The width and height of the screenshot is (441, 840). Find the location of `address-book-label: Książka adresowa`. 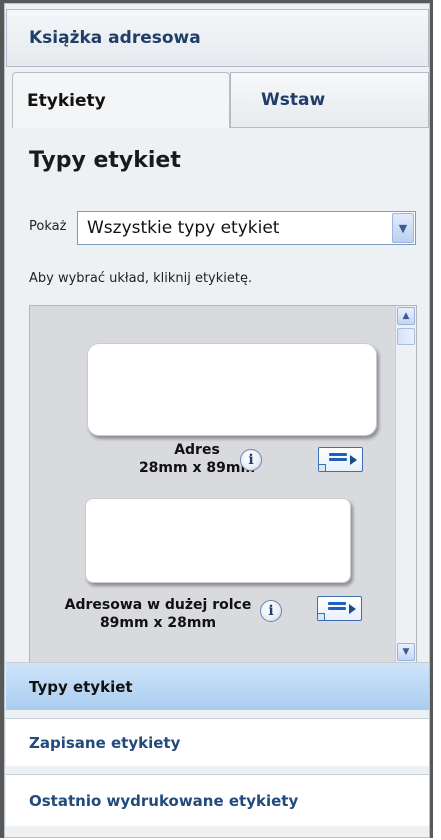

address-book-label: Książka adresowa is located at coordinates (115, 38).